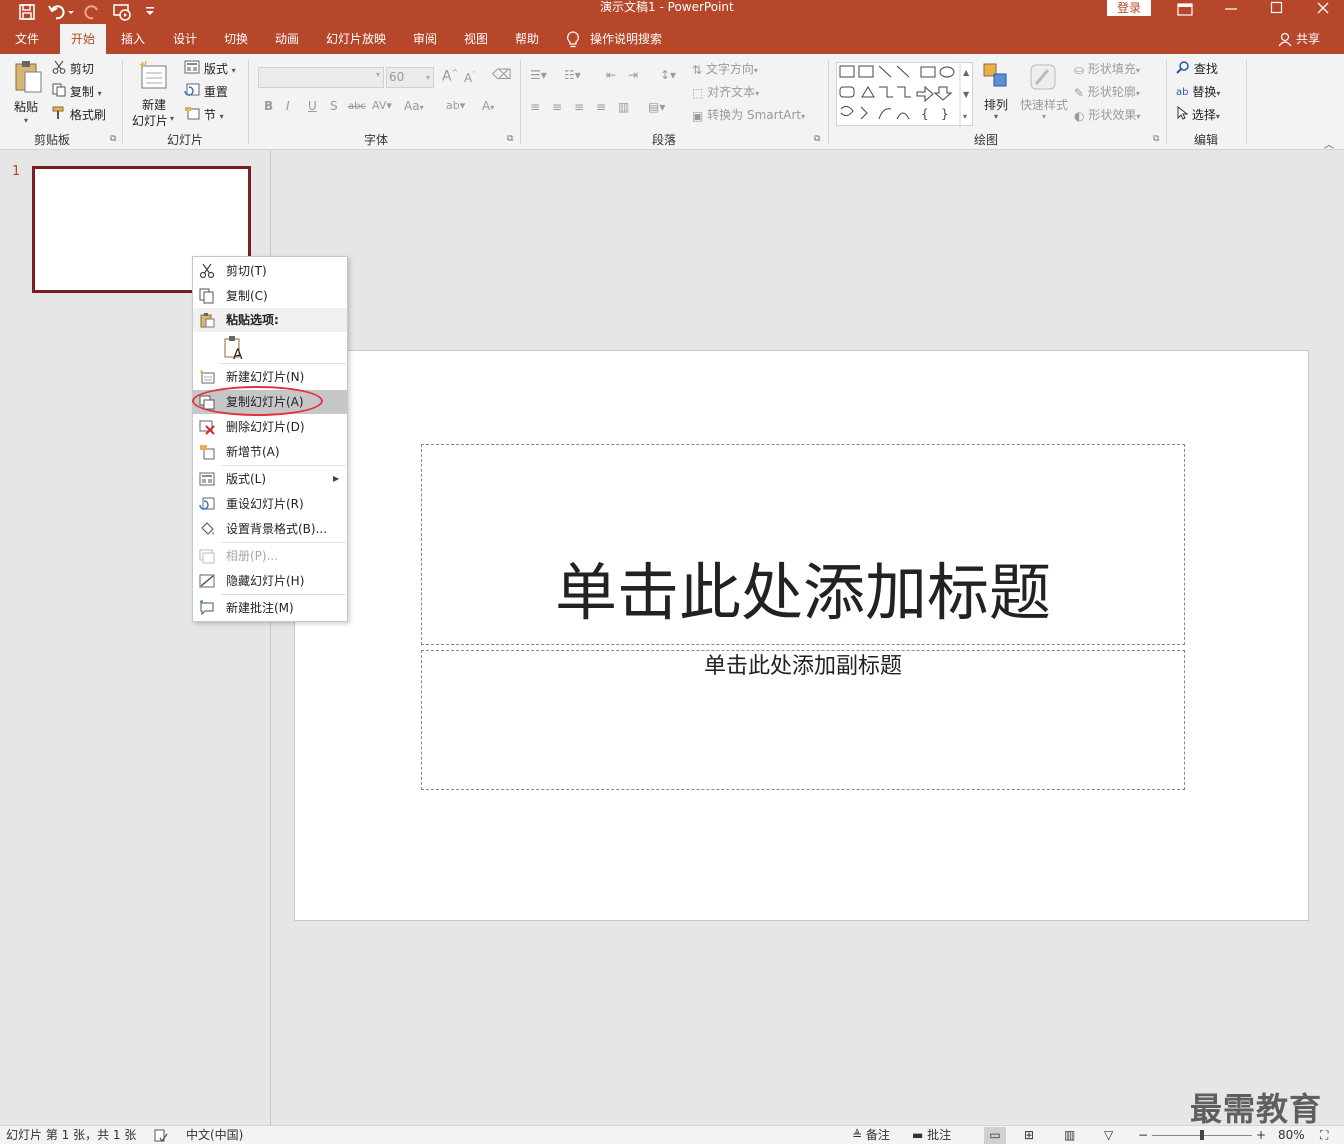  I want to click on minimize-icon, so click(1231, 9).